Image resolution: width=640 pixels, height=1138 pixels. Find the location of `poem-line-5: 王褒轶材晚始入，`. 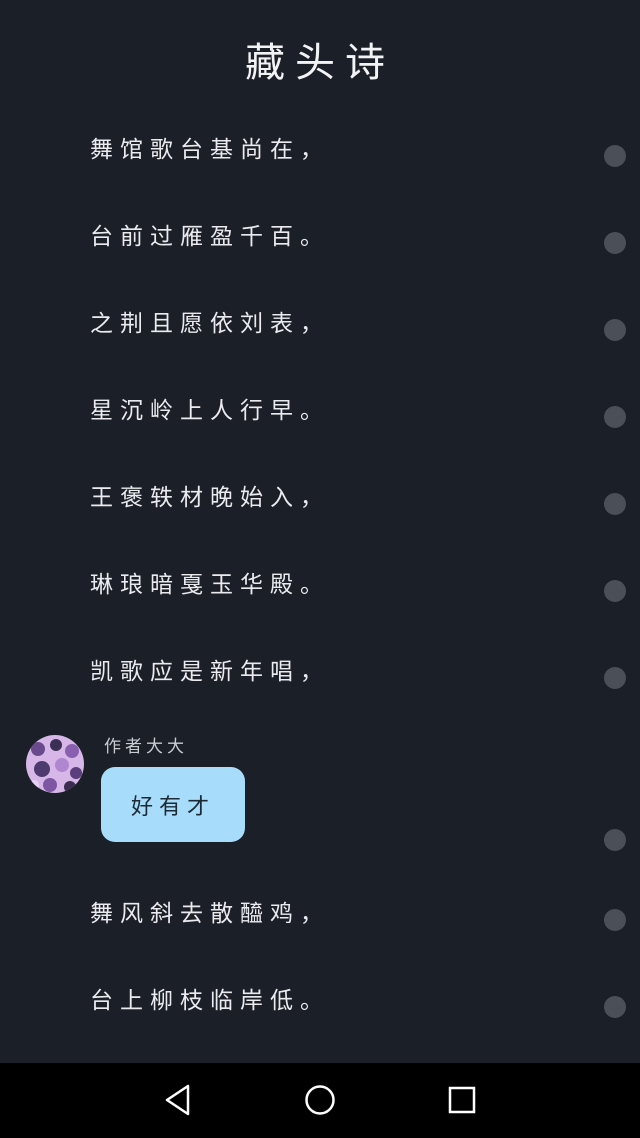

poem-line-5: 王褒轶材晚始入， is located at coordinates (210, 498).